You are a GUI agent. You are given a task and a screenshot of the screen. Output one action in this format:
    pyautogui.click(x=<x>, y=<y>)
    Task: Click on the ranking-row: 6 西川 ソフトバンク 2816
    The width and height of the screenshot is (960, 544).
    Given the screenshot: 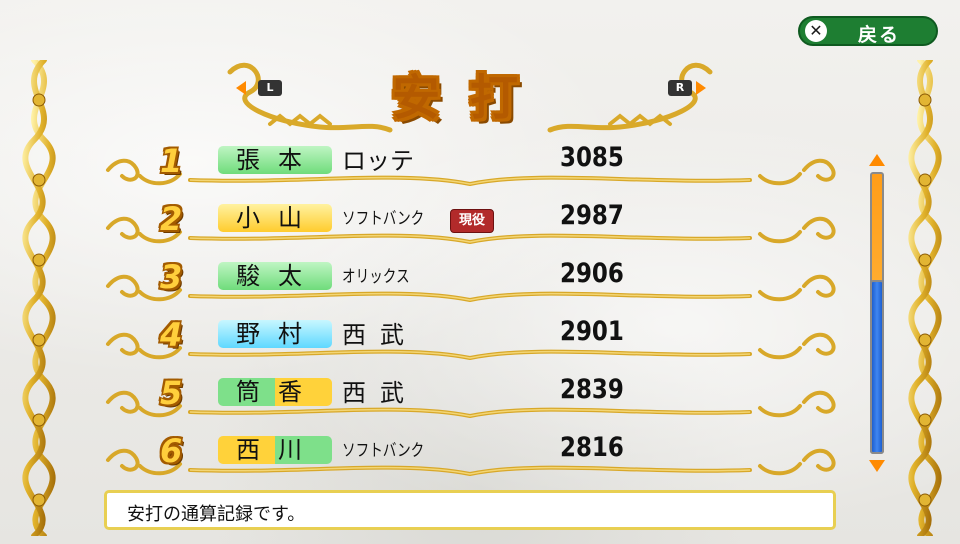 What is the action you would take?
    pyautogui.click(x=470, y=459)
    